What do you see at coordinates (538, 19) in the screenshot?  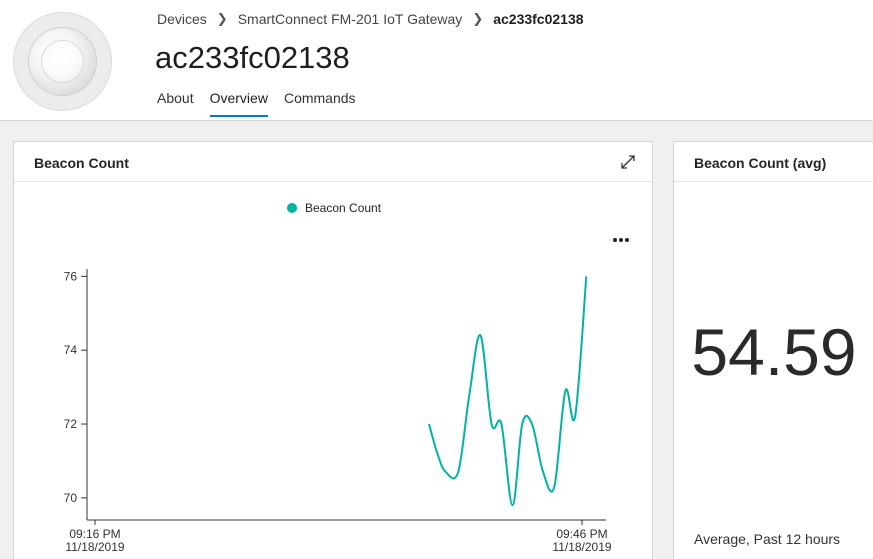 I see `breadcrumb-current: ac233fc02138` at bounding box center [538, 19].